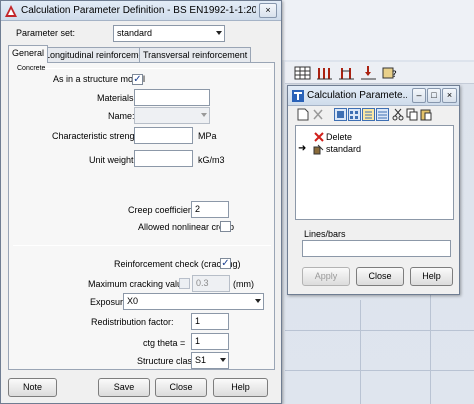 The height and width of the screenshot is (404, 474). What do you see at coordinates (195, 54) in the screenshot?
I see `tab-transversal-reinforcement: Transversal reinforcement` at bounding box center [195, 54].